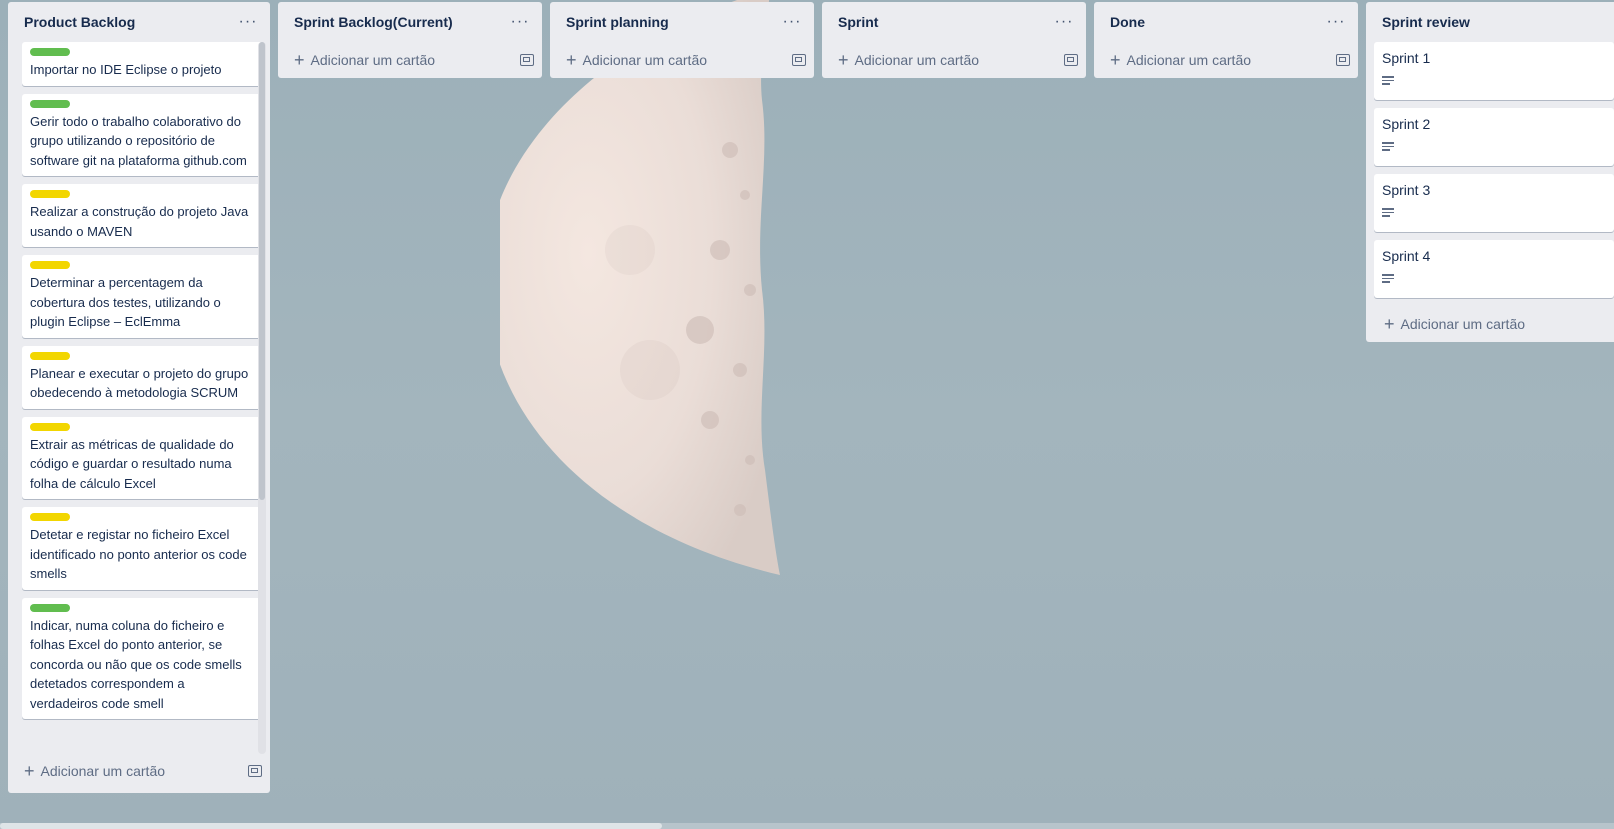  Describe the element at coordinates (954, 22) in the screenshot. I see `list-header: Sprint ···` at that location.